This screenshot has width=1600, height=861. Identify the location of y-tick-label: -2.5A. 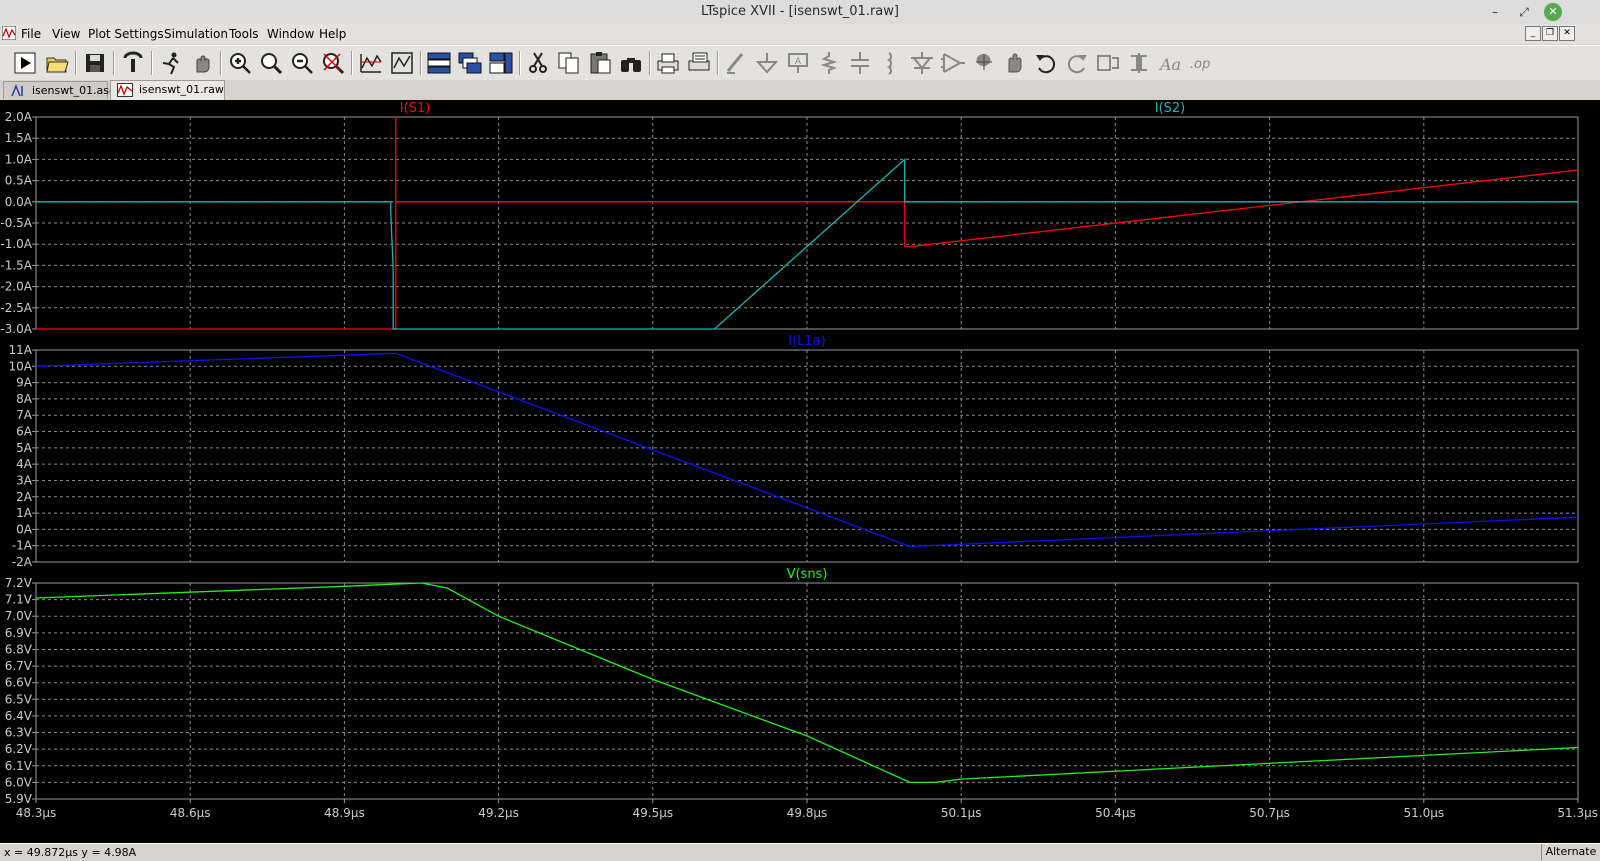
(16, 308).